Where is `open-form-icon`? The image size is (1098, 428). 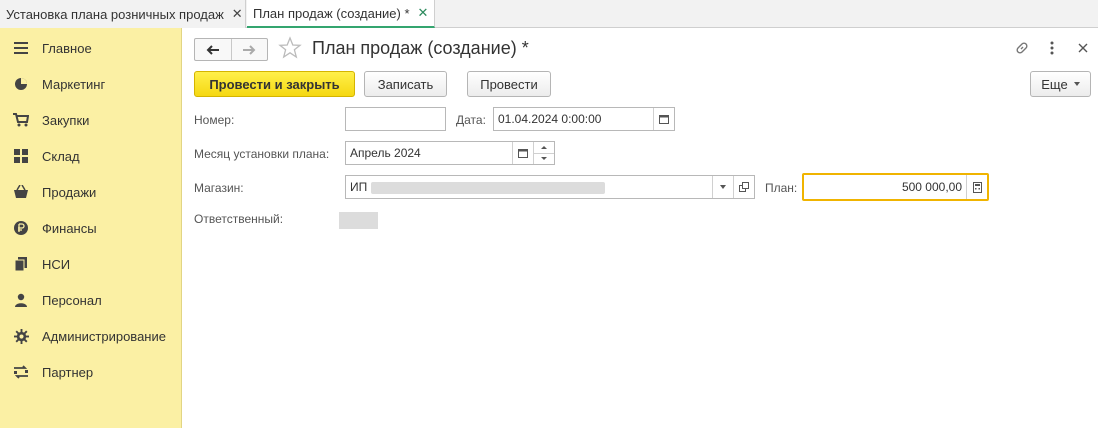 open-form-icon is located at coordinates (743, 187).